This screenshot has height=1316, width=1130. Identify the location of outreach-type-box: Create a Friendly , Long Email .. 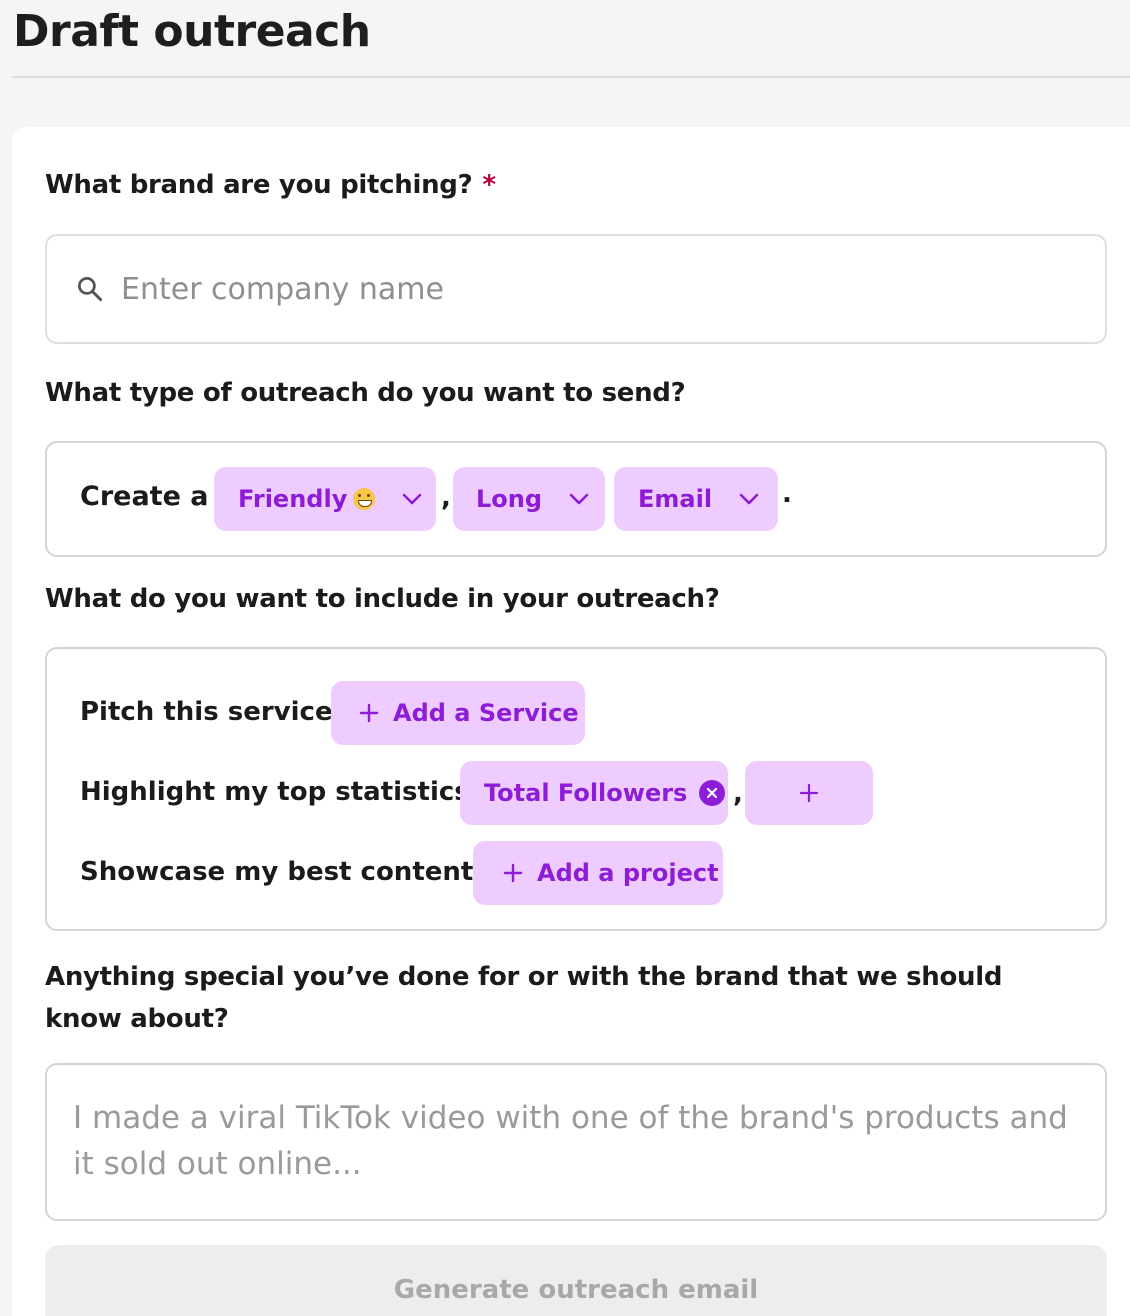
(576, 499).